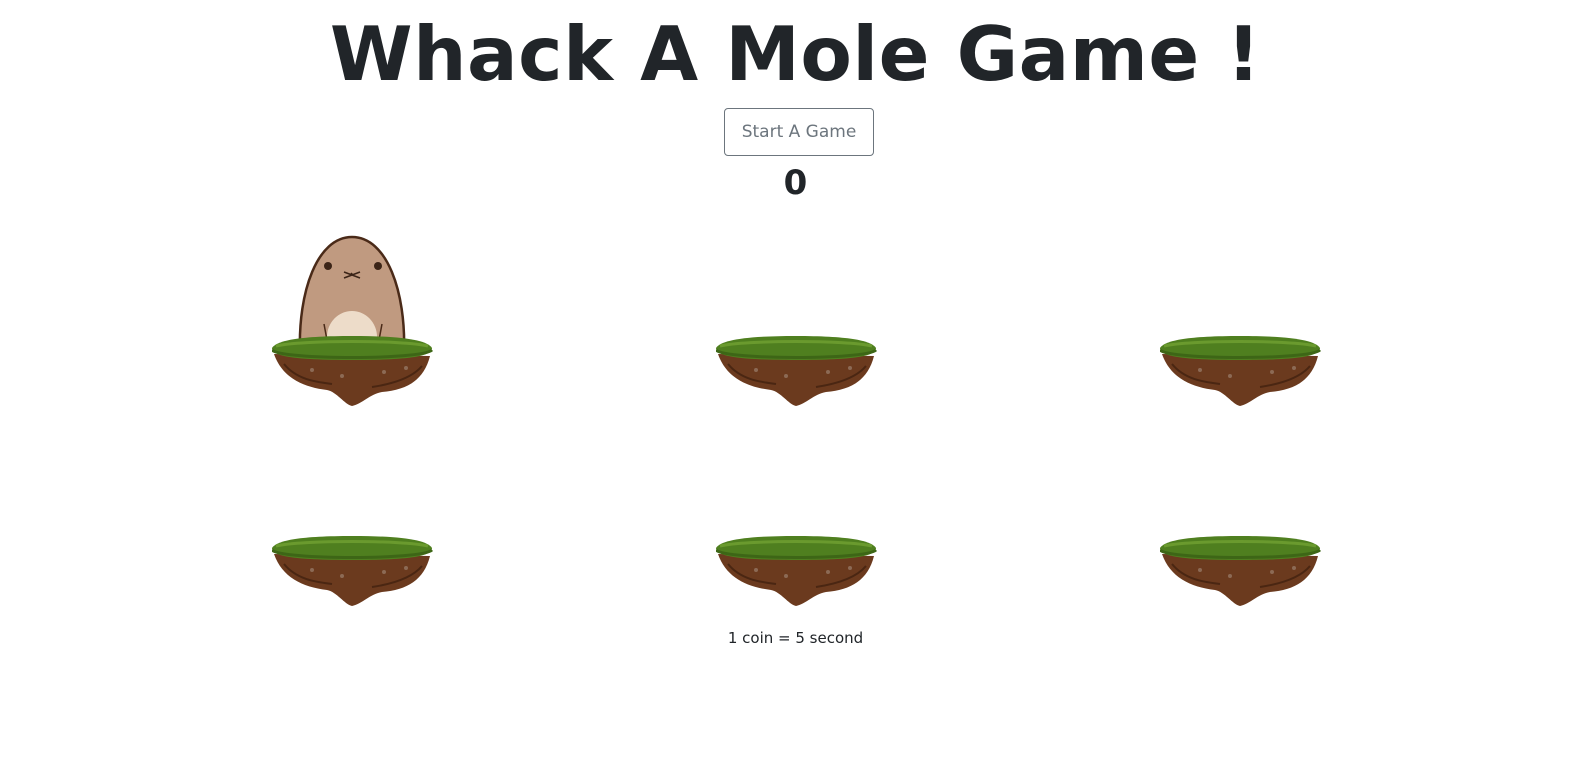 Image resolution: width=1591 pixels, height=779 pixels. I want to click on mole-icon, so click(357, 322).